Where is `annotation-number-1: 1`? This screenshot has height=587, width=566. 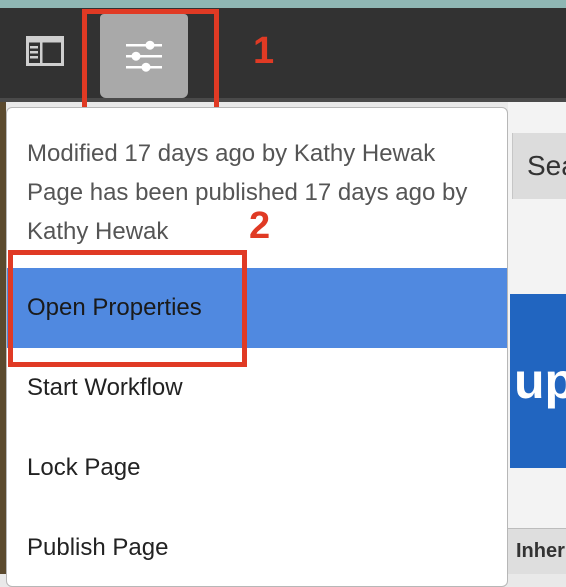
annotation-number-1: 1 is located at coordinates (264, 51).